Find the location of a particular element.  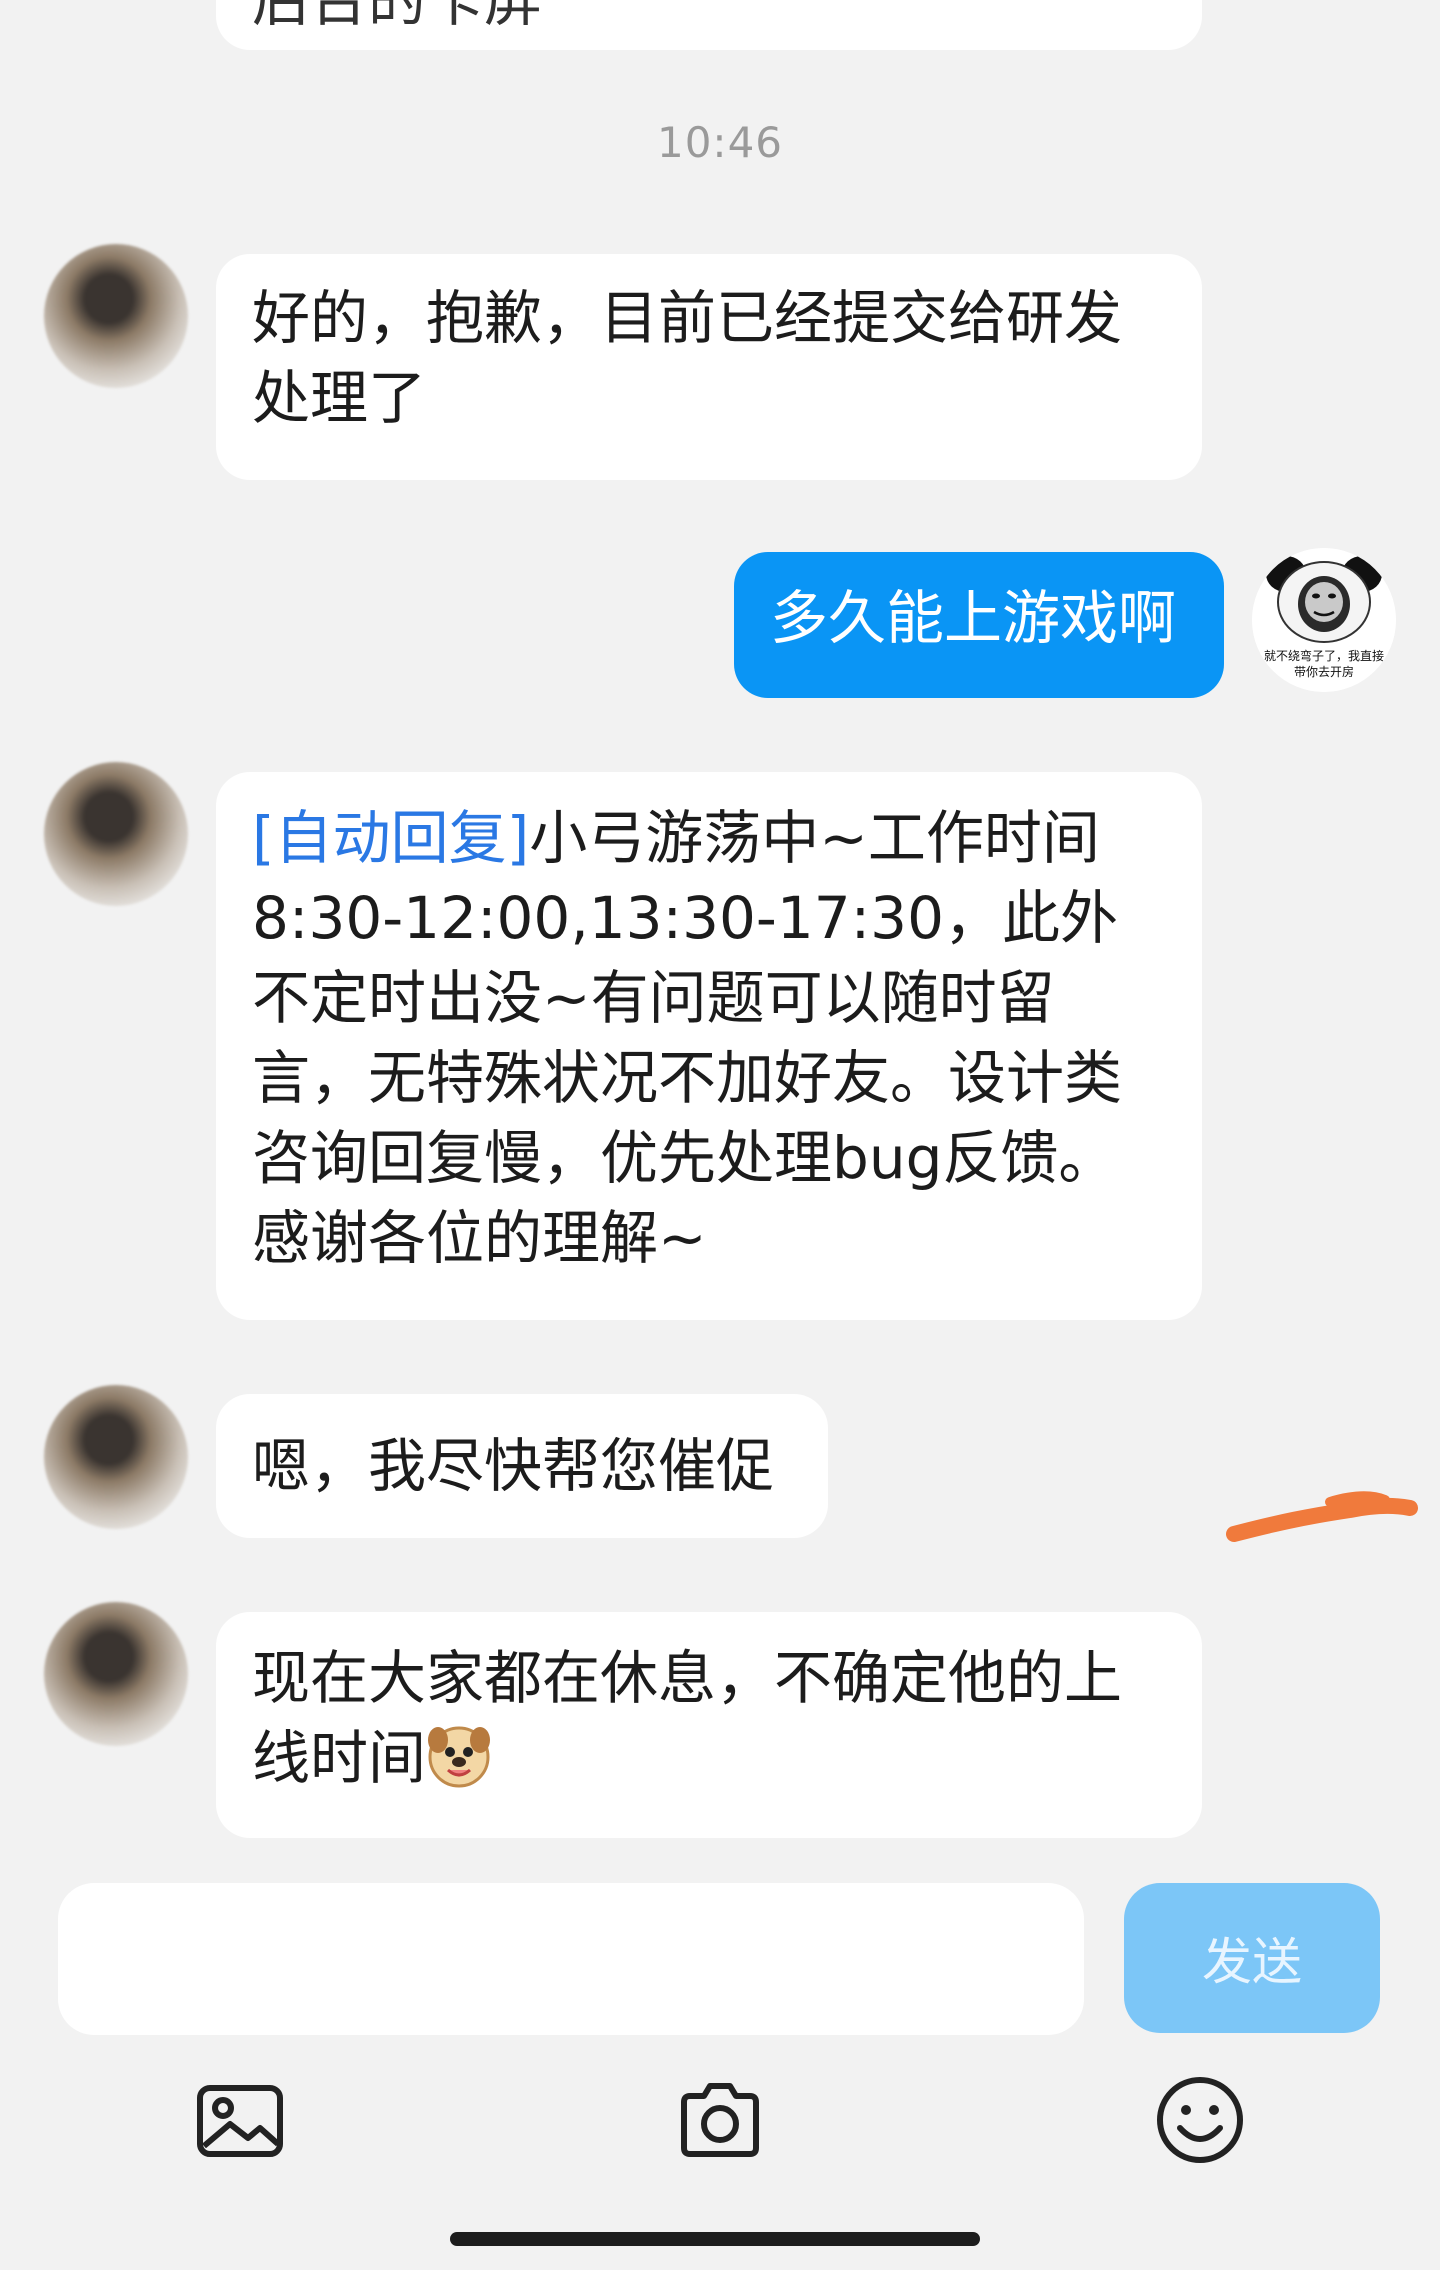

dog-emoji-icon is located at coordinates (459, 1757).